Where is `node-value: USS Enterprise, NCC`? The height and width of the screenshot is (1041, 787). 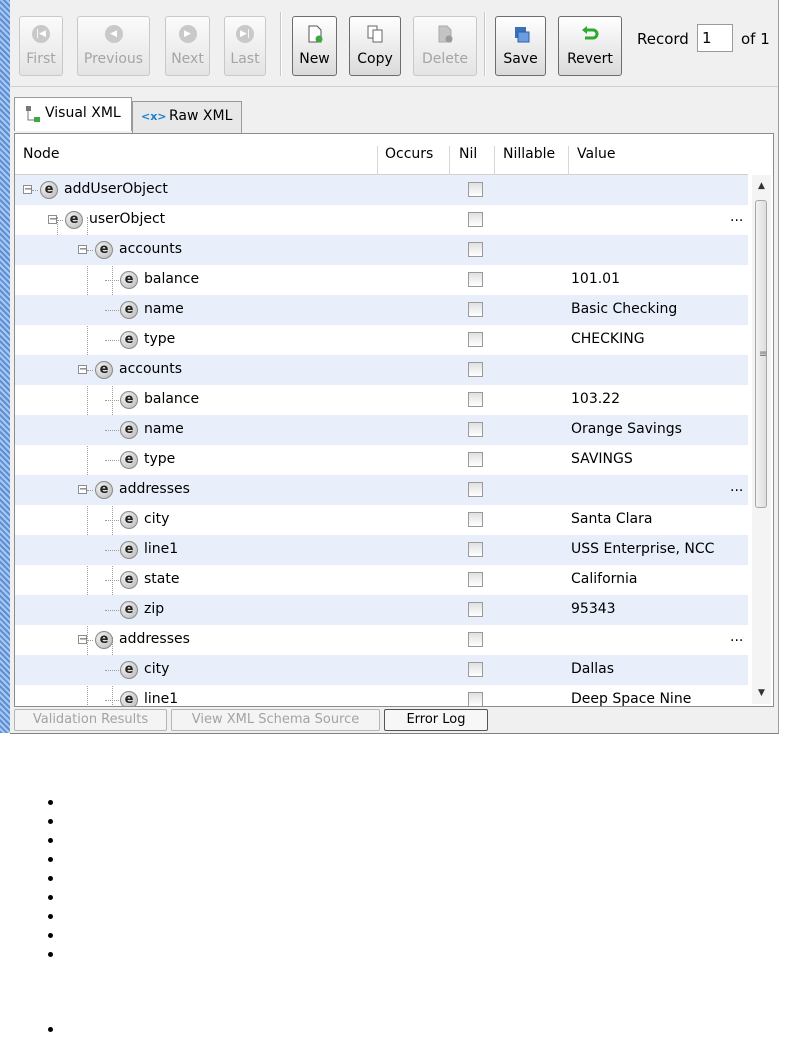 node-value: USS Enterprise, NCC is located at coordinates (642, 549).